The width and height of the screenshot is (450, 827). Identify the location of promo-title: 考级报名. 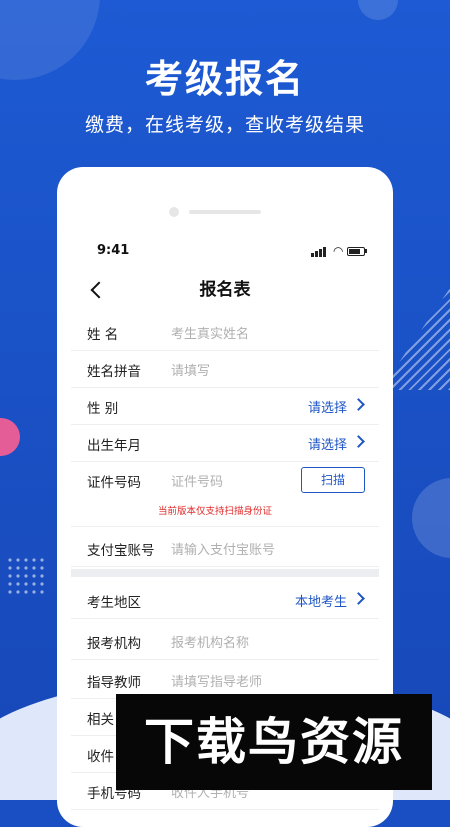
(224, 79).